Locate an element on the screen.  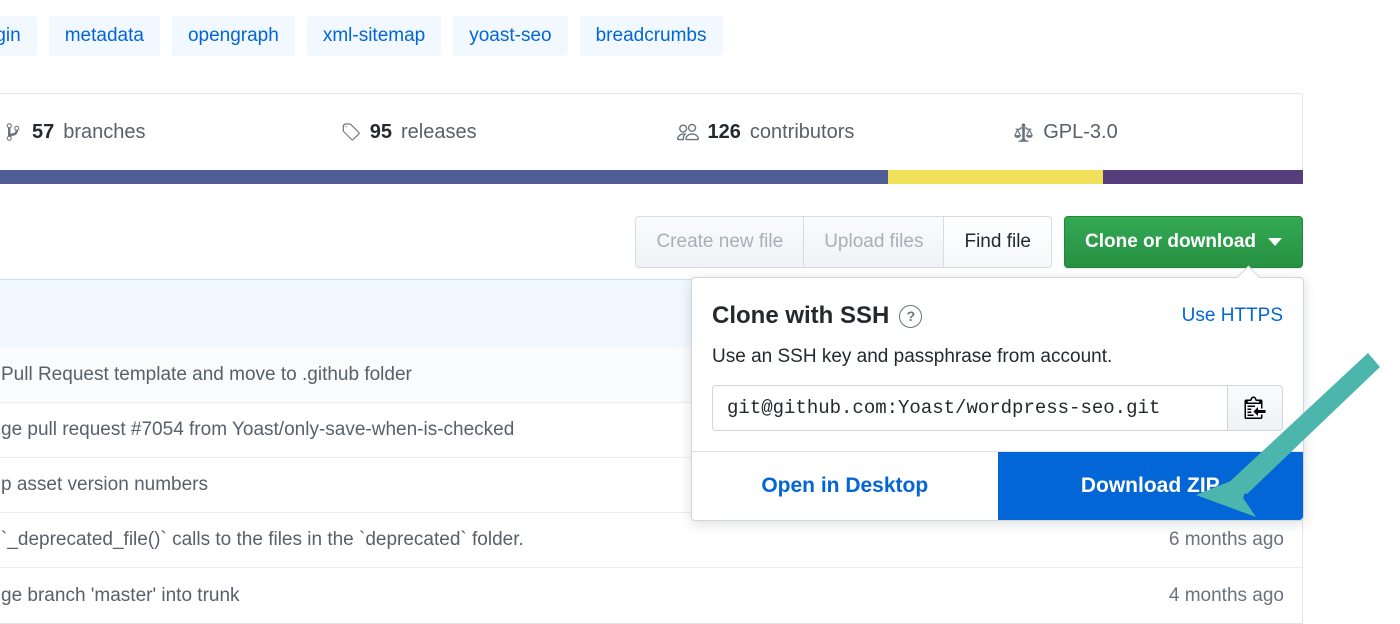
upload-files-button: Upload files is located at coordinates (874, 242).